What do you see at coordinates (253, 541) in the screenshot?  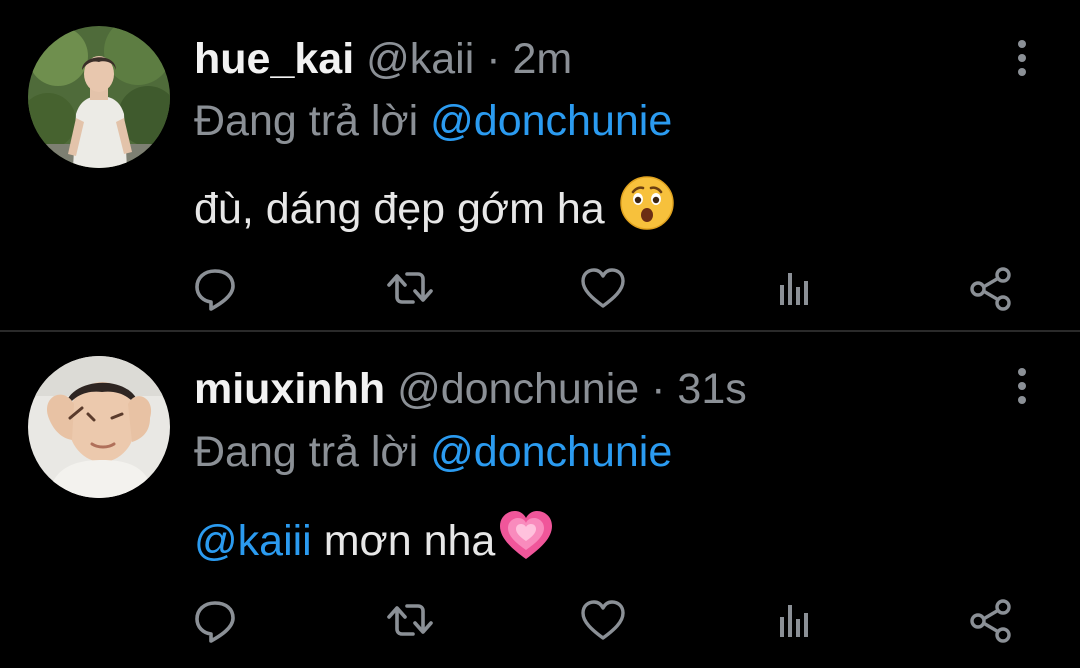 I see `body-mention: @kaiii` at bounding box center [253, 541].